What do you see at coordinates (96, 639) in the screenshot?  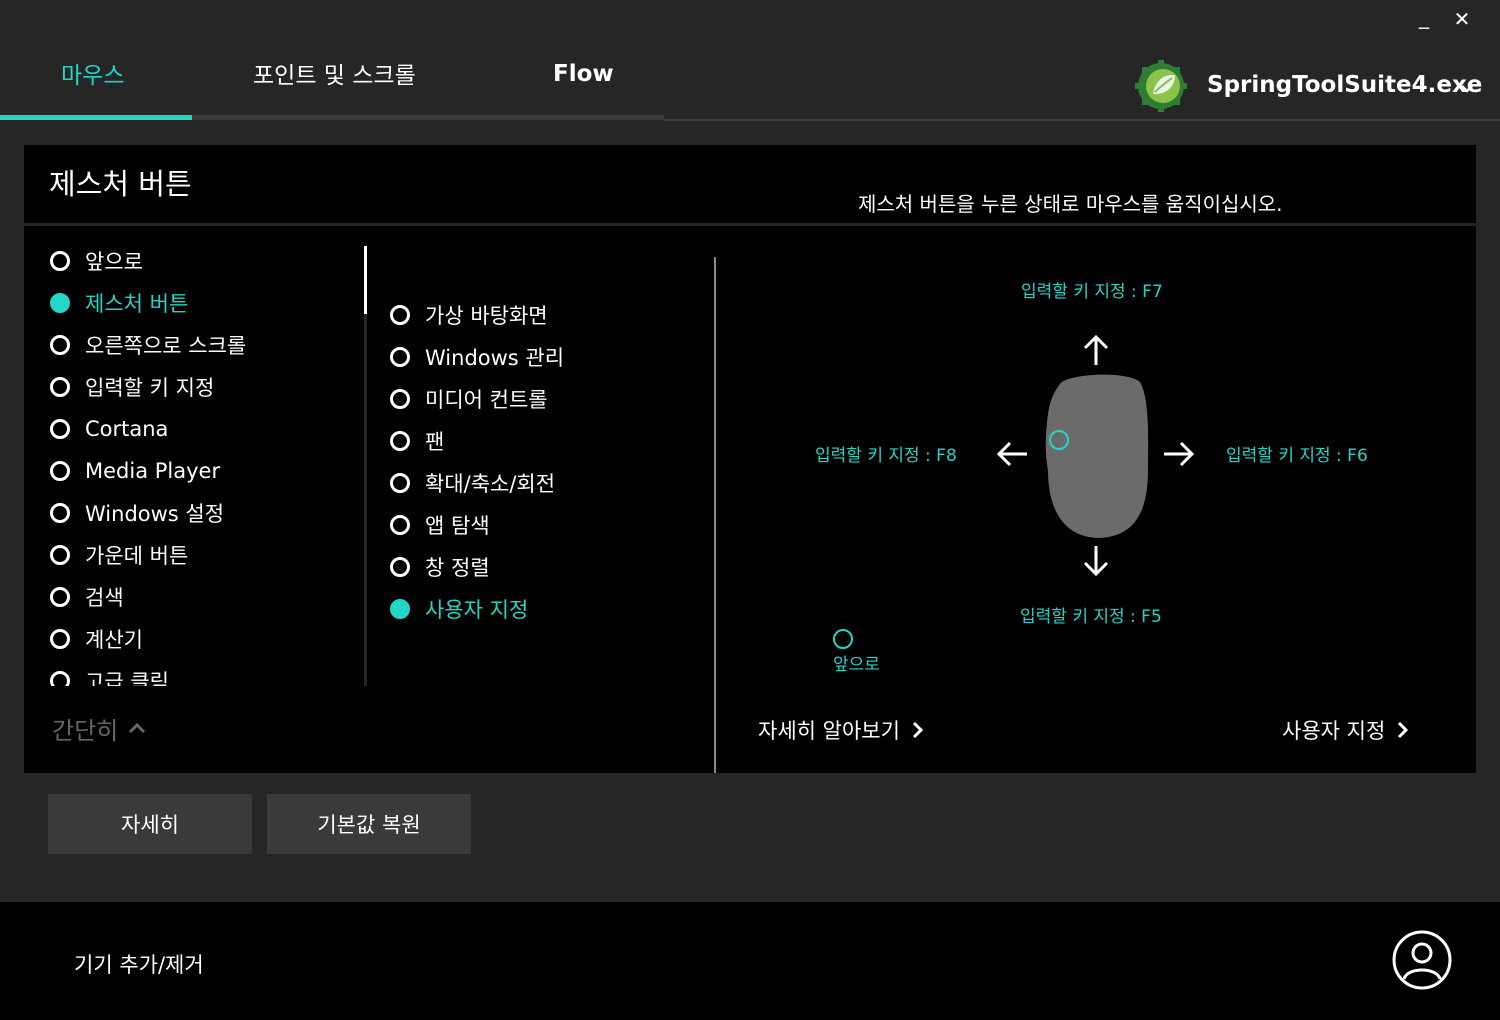 I see `list-item: 계산기` at bounding box center [96, 639].